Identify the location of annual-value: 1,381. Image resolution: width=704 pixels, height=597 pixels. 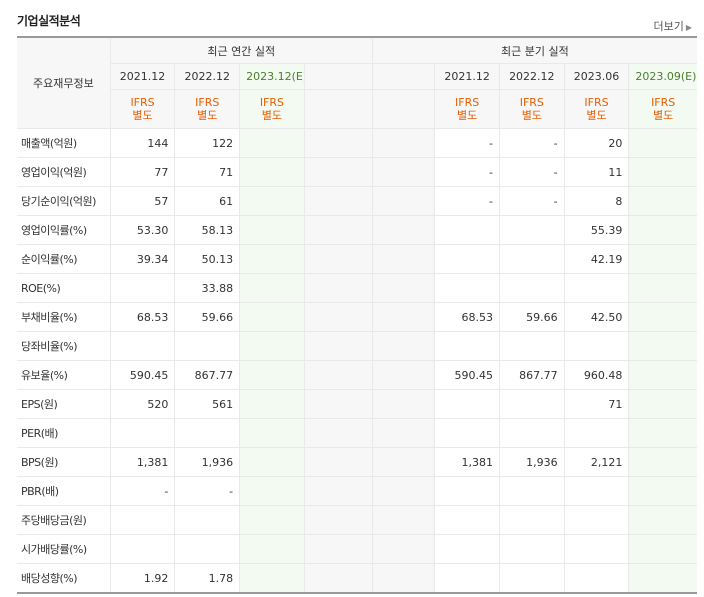
(143, 462).